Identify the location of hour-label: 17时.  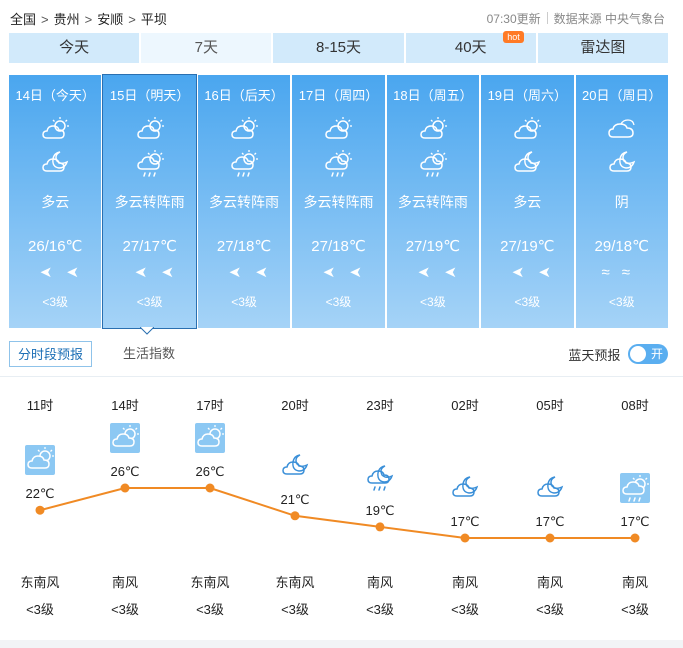
(210, 405).